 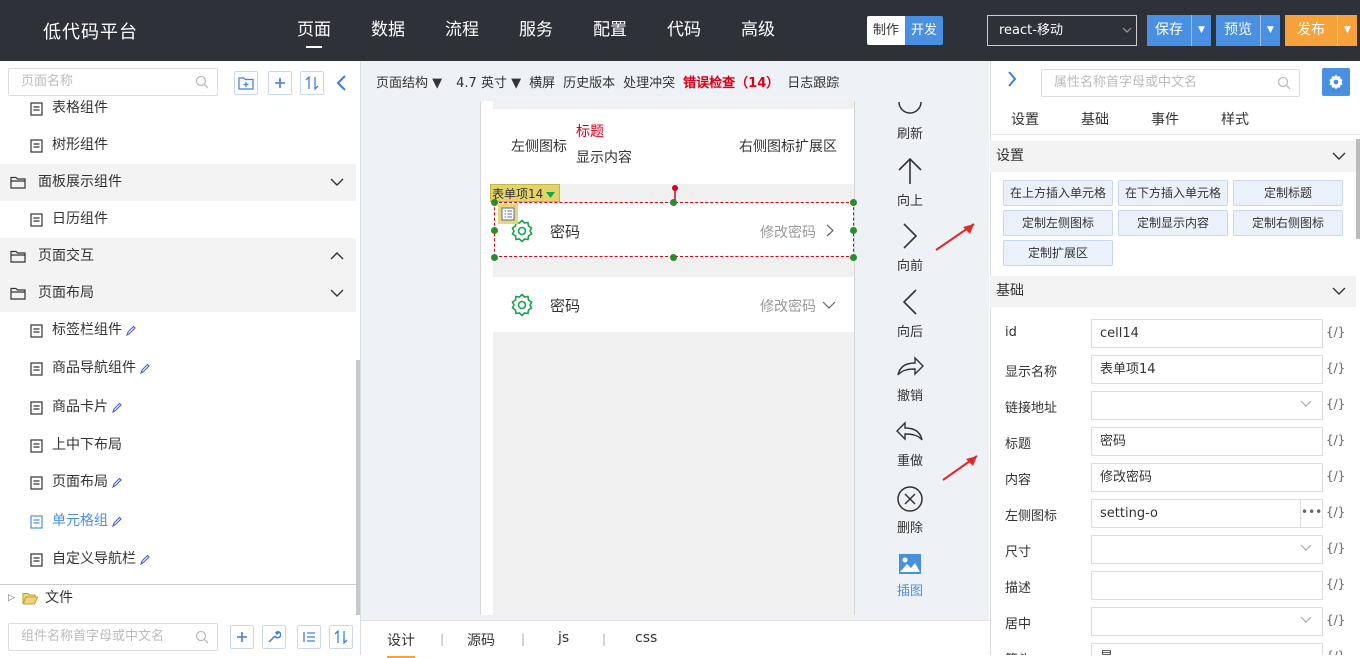 What do you see at coordinates (1347, 30) in the screenshot?
I see `publish-dropdown-icon: ▼` at bounding box center [1347, 30].